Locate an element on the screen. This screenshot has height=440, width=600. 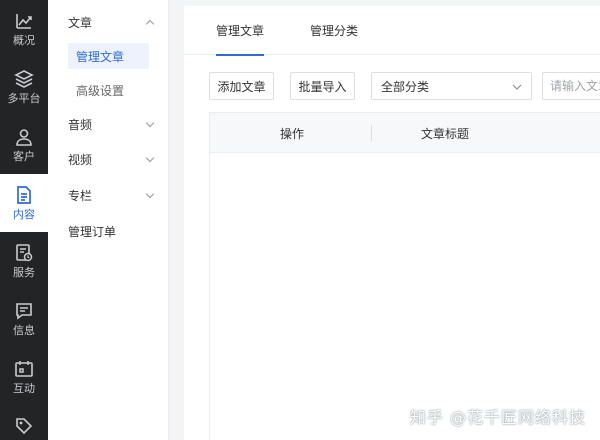
rail-item-multiplatform: 多平台 is located at coordinates (24, 87).